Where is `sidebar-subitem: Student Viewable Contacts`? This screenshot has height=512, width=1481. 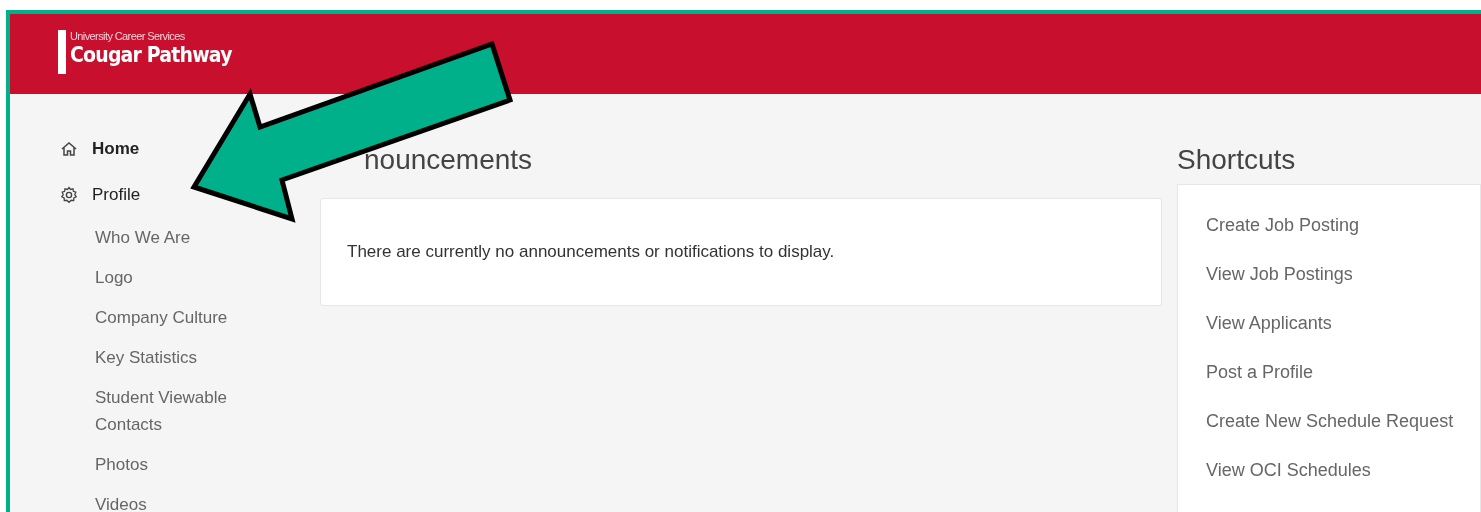 sidebar-subitem: Student Viewable Contacts is located at coordinates (175, 411).